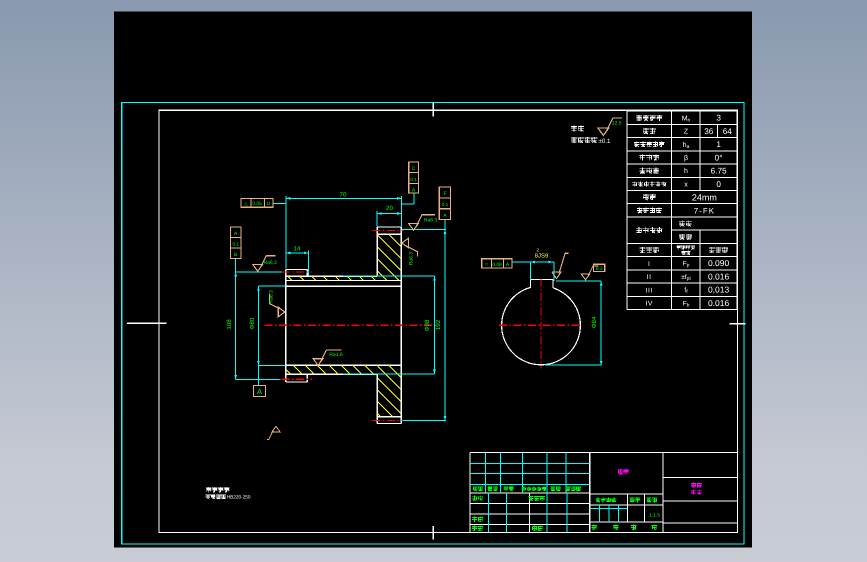 This screenshot has height=562, width=867. Describe the element at coordinates (686, 119) in the screenshot. I see `svg-text: Mn` at that location.